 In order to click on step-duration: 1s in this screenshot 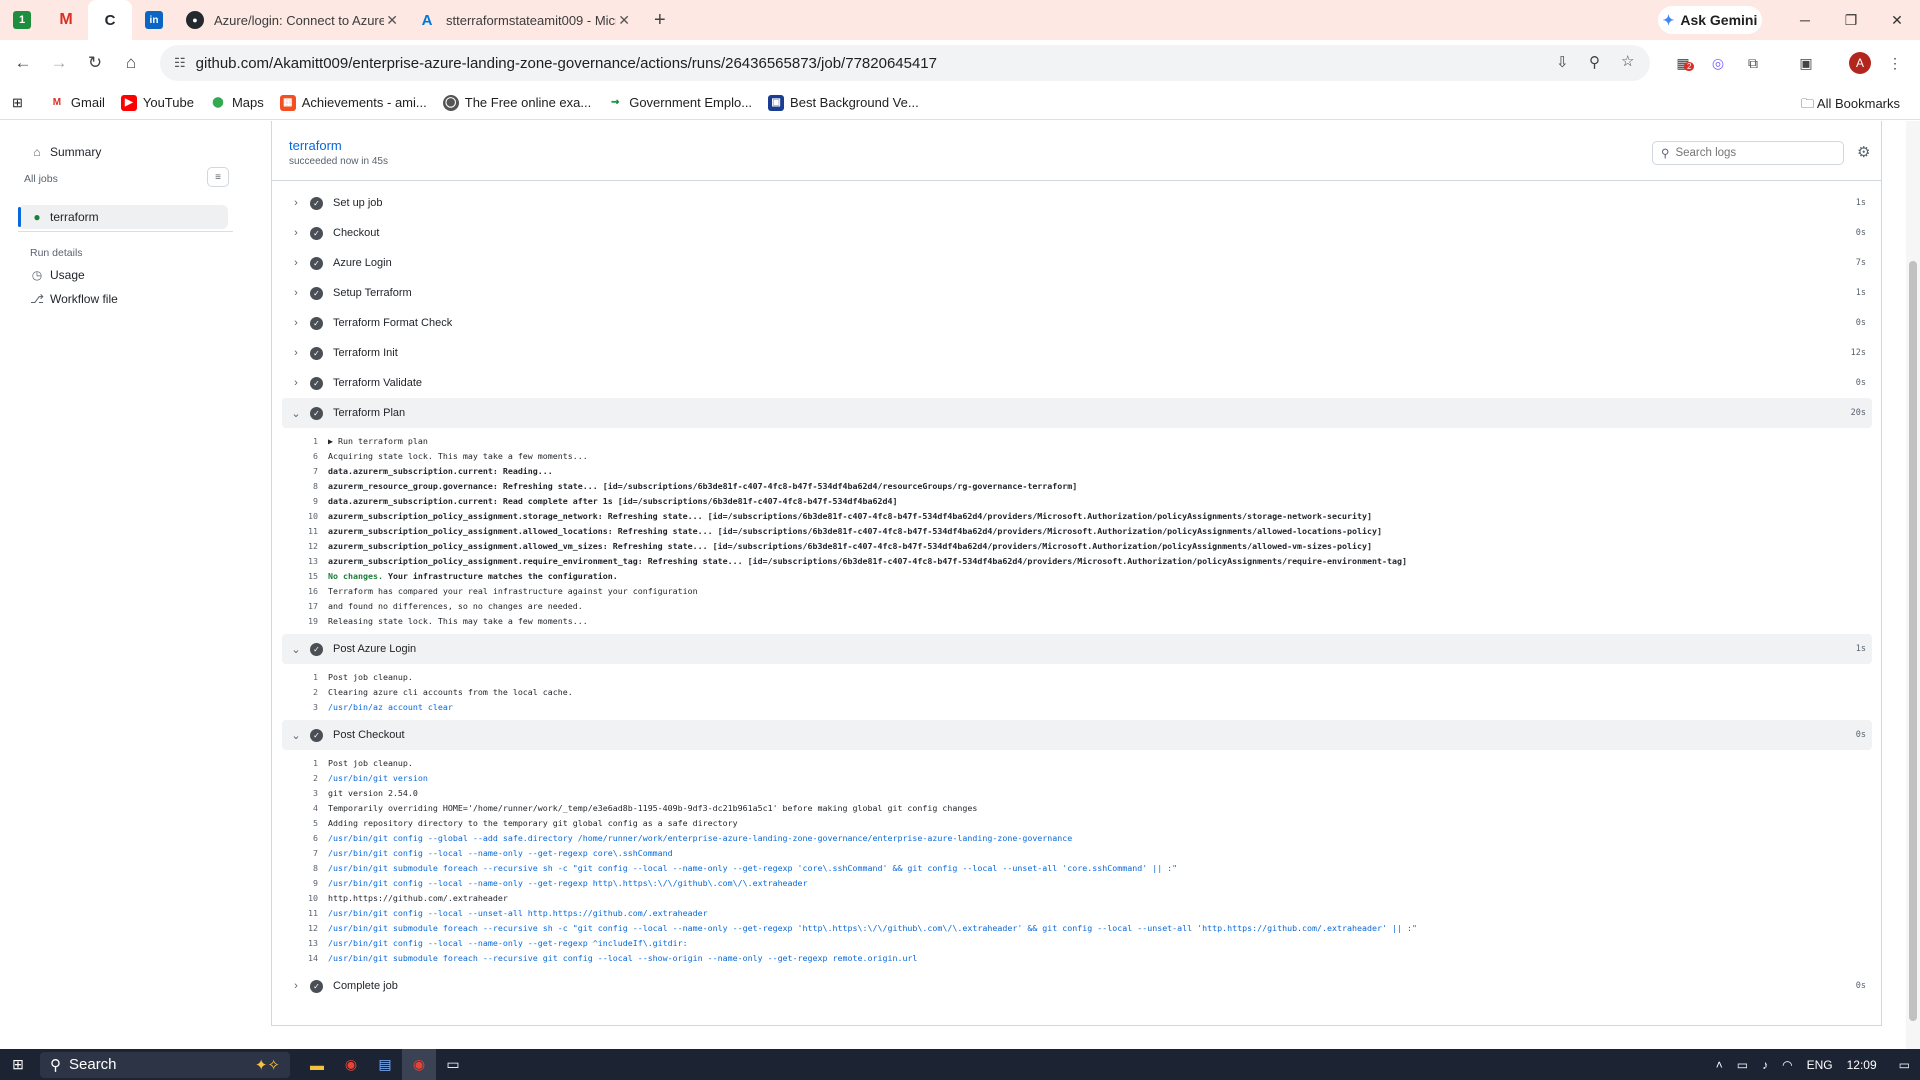, I will do `click(1860, 293)`.